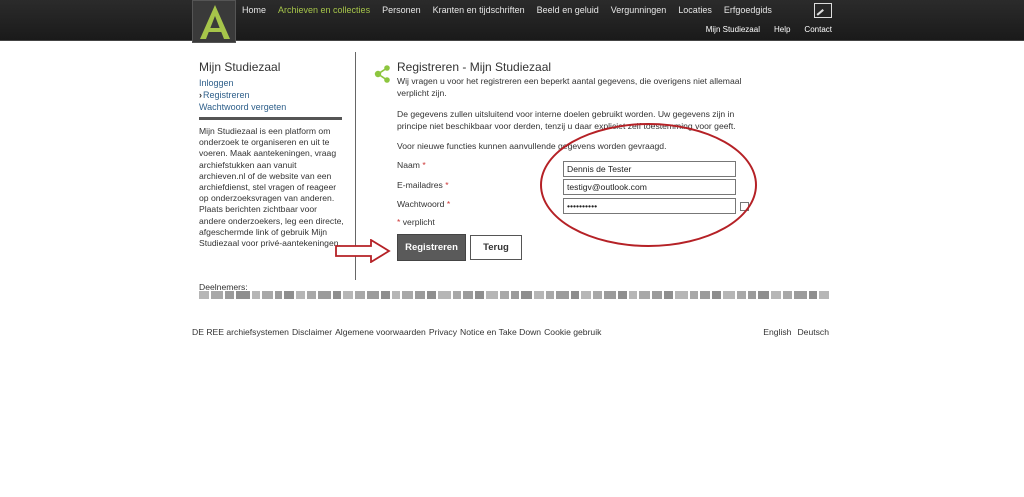 Image resolution: width=1024 pixels, height=497 pixels. Describe the element at coordinates (748, 12) in the screenshot. I see `nav-erfgoedgids: Erfgoedgids` at that location.